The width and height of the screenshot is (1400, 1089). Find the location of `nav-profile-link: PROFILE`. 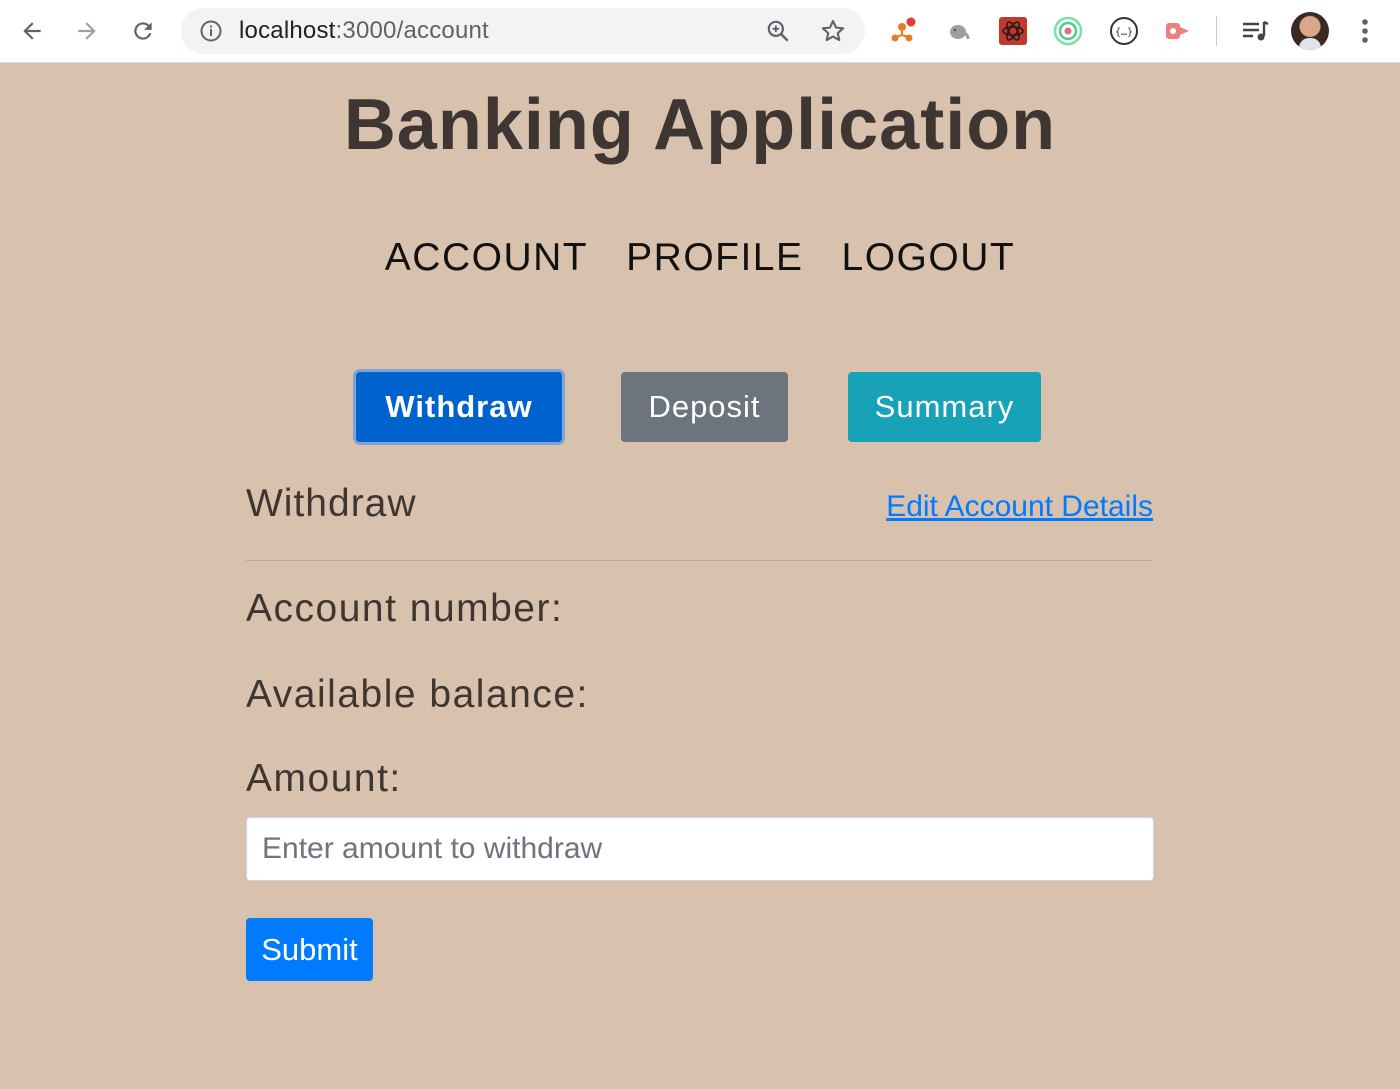

nav-profile-link: PROFILE is located at coordinates (714, 258).